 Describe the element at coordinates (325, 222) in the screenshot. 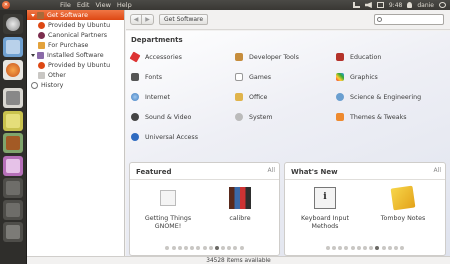

I see `app-label: Keyboard Input Methods` at that location.